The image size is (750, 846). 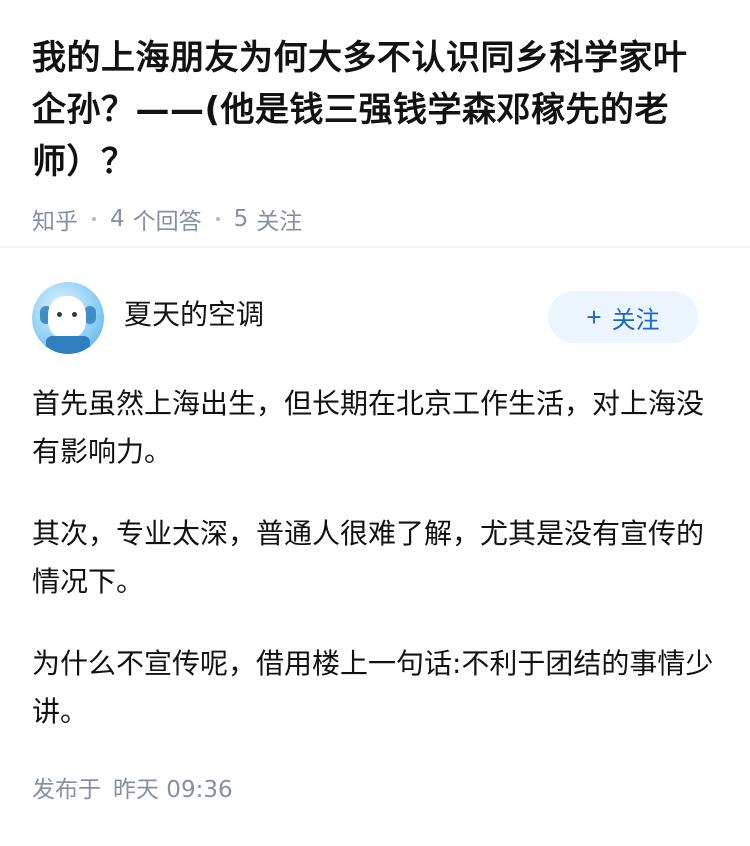 I want to click on question-meta: 知乎 4 个回答 5 关注, so click(x=375, y=219).